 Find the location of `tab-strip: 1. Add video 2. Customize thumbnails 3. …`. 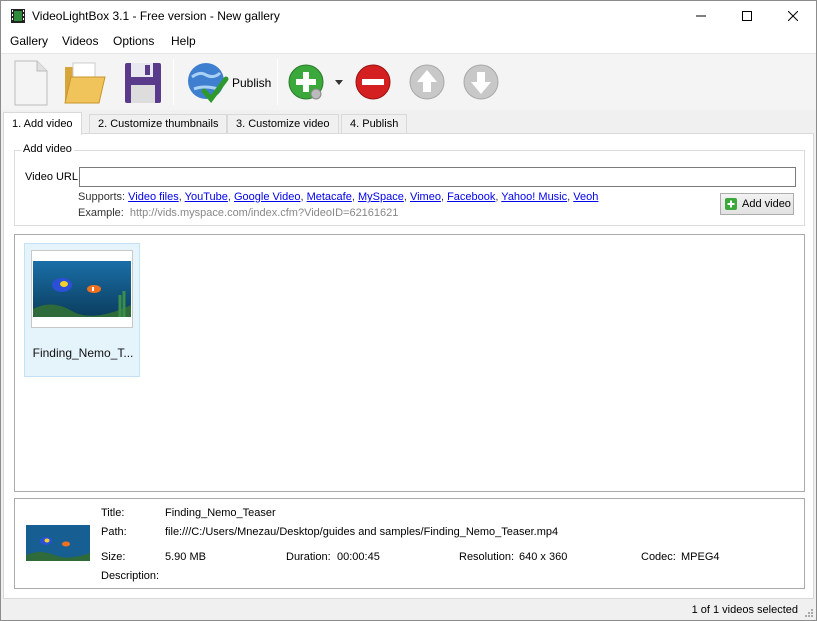

tab-strip: 1. Add video 2. Customize thumbnails 3. … is located at coordinates (408, 123).